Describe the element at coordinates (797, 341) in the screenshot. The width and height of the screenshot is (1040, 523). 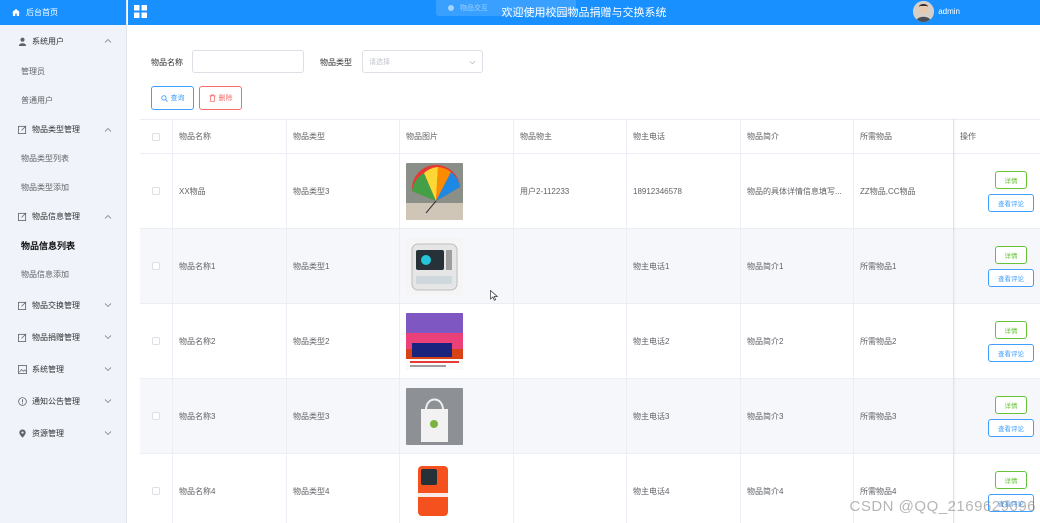
I see `item-intro: 物品简介2` at that location.